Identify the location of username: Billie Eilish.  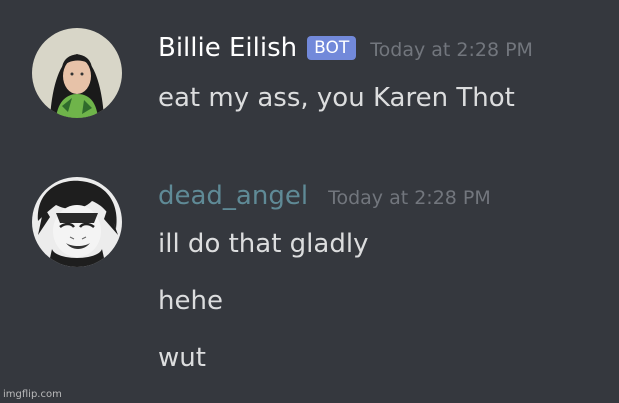
(227, 48).